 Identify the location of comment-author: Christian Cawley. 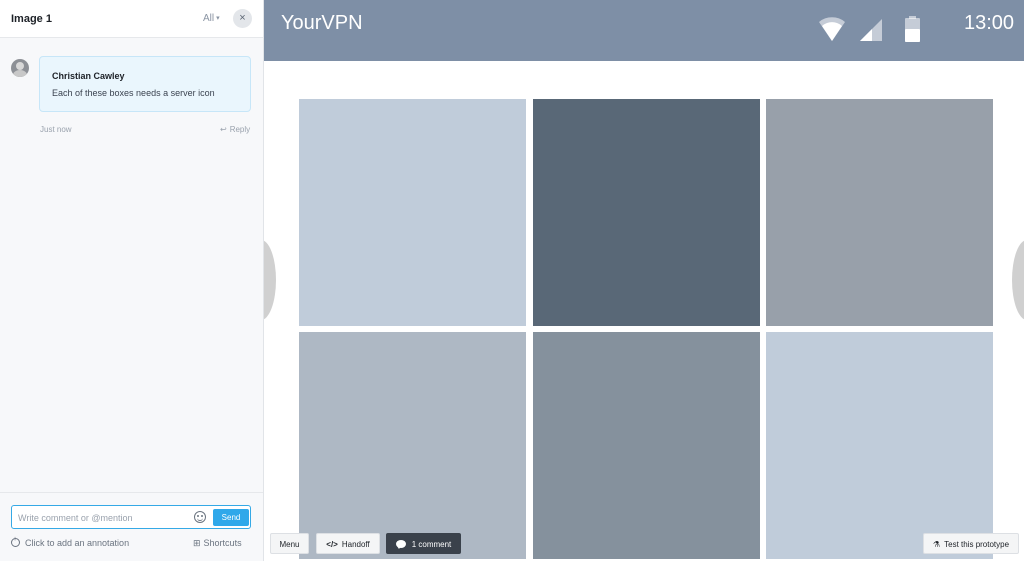
(88, 76).